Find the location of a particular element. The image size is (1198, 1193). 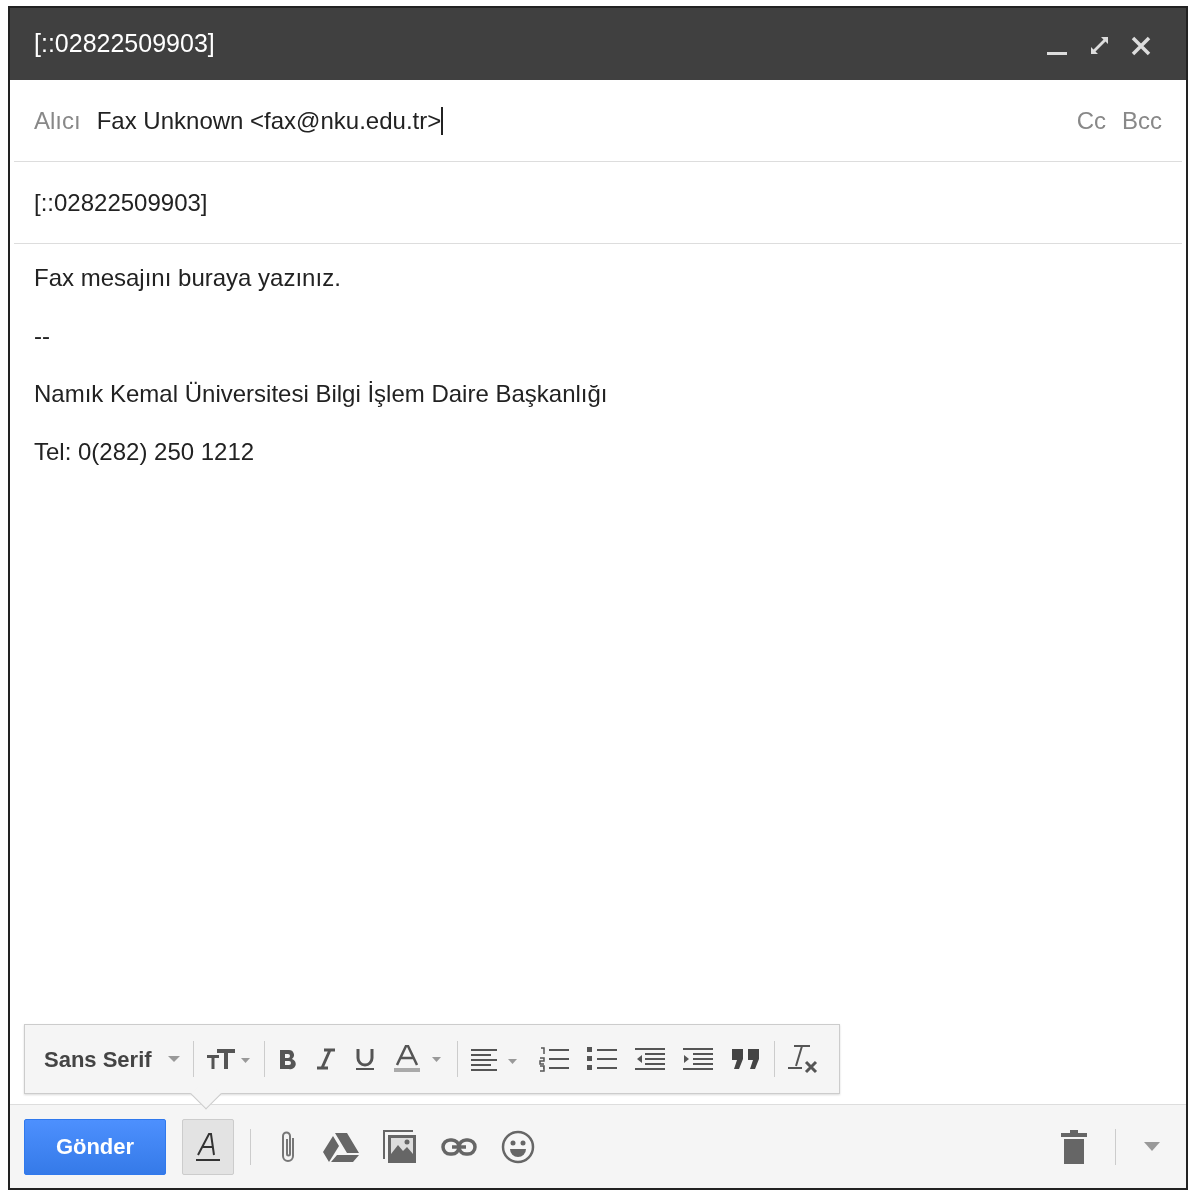

window-title: [::02822509903] is located at coordinates (124, 44).